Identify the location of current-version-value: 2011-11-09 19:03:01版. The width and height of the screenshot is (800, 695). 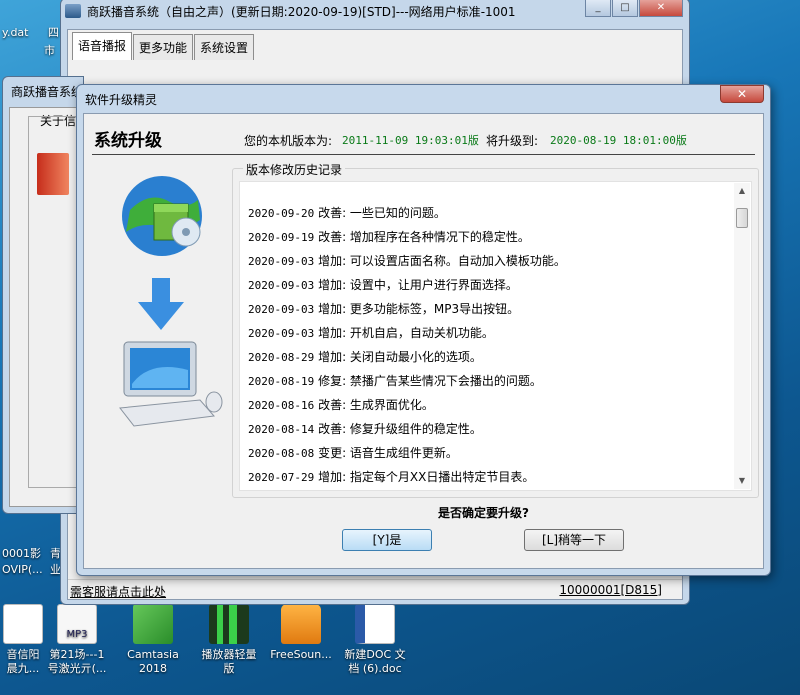
(410, 140).